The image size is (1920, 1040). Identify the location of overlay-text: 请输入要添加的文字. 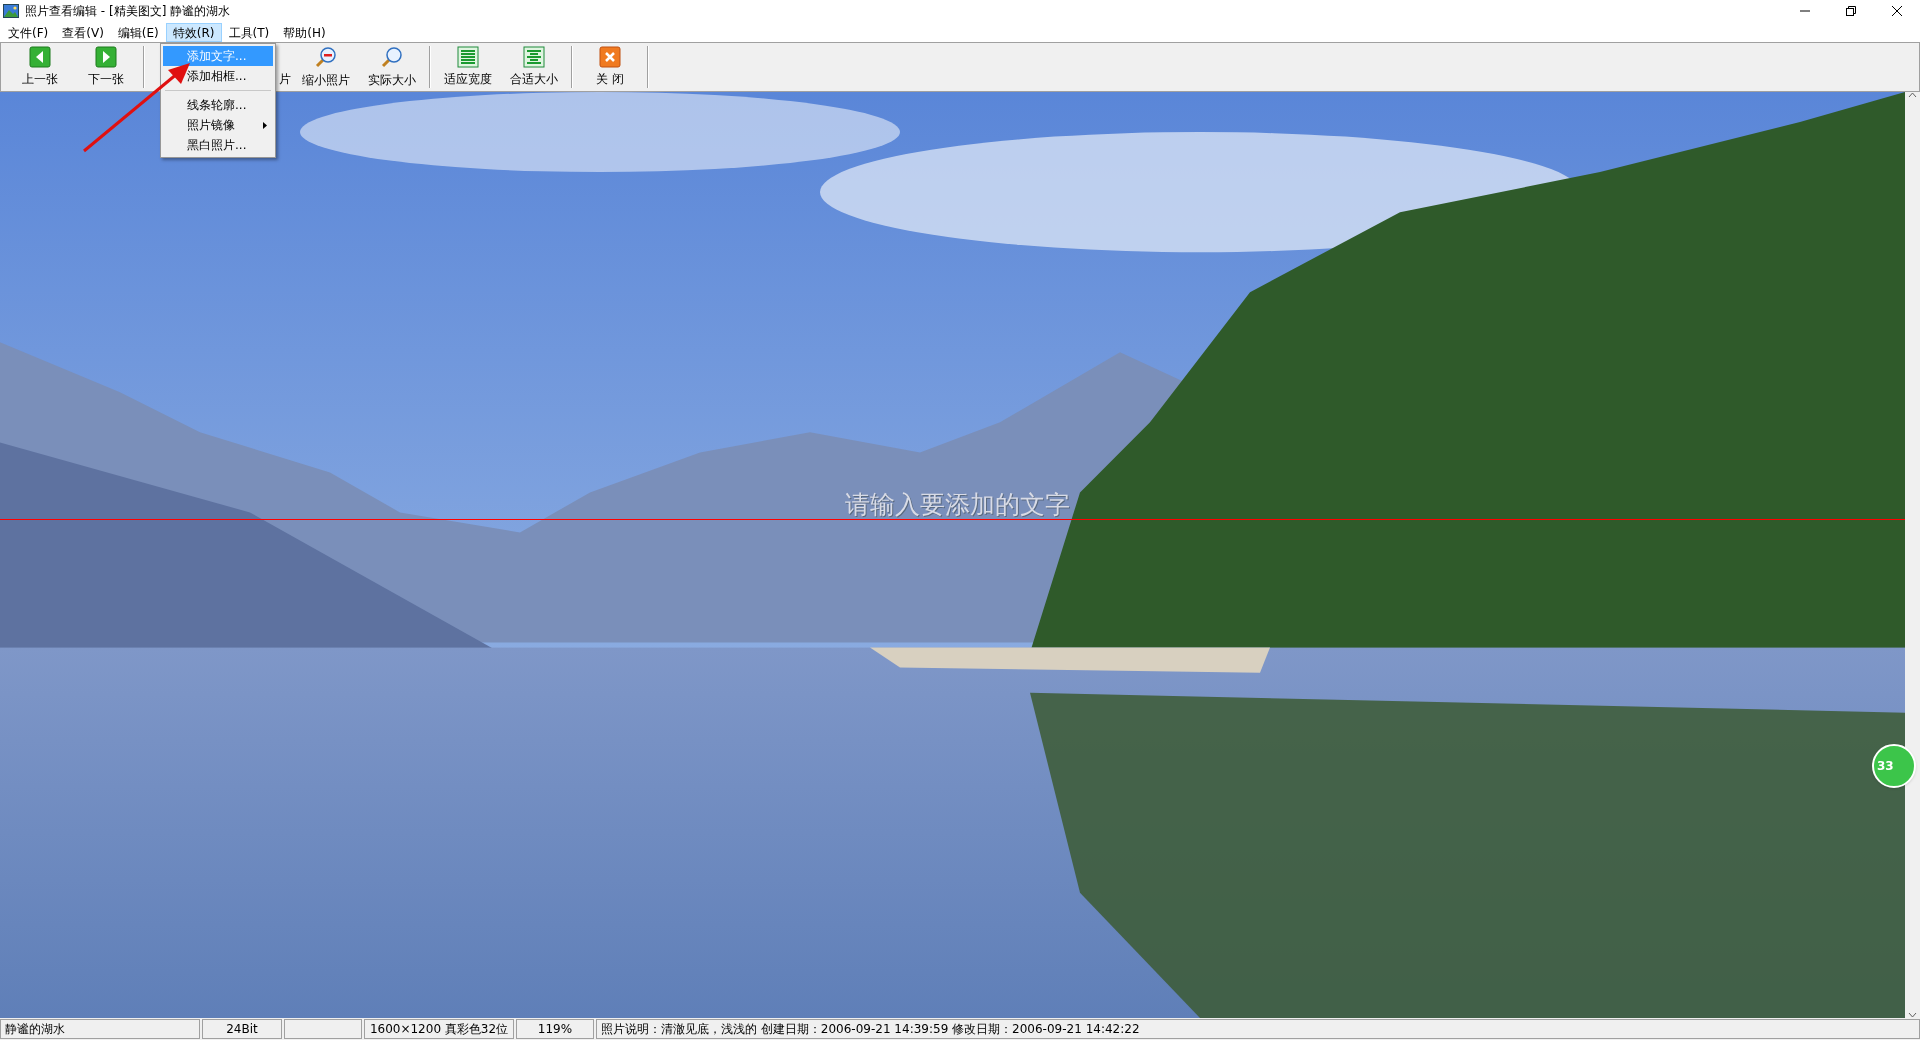
(957, 505).